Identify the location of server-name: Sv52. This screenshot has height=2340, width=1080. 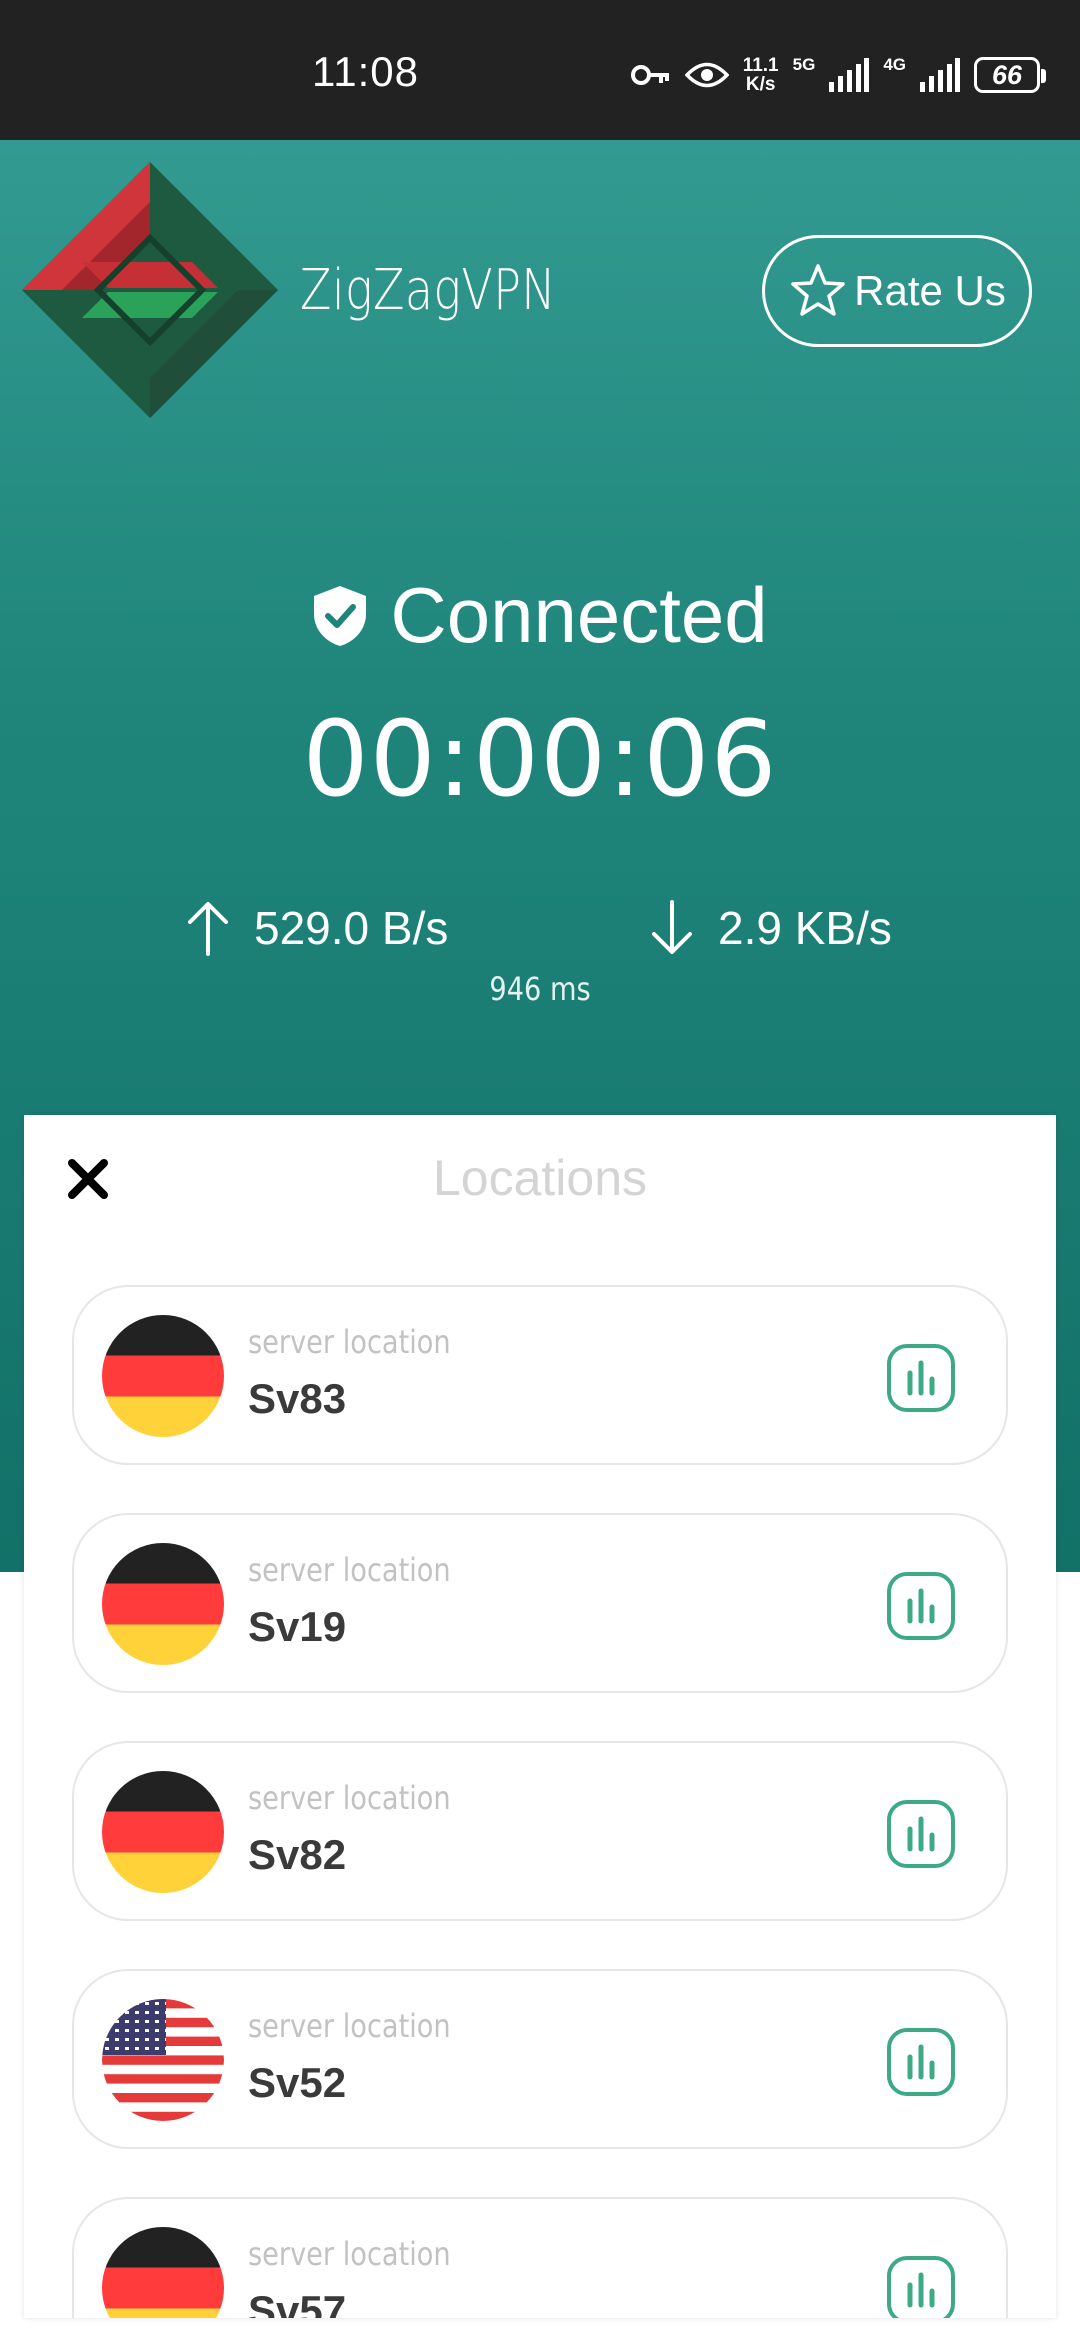
(297, 2082).